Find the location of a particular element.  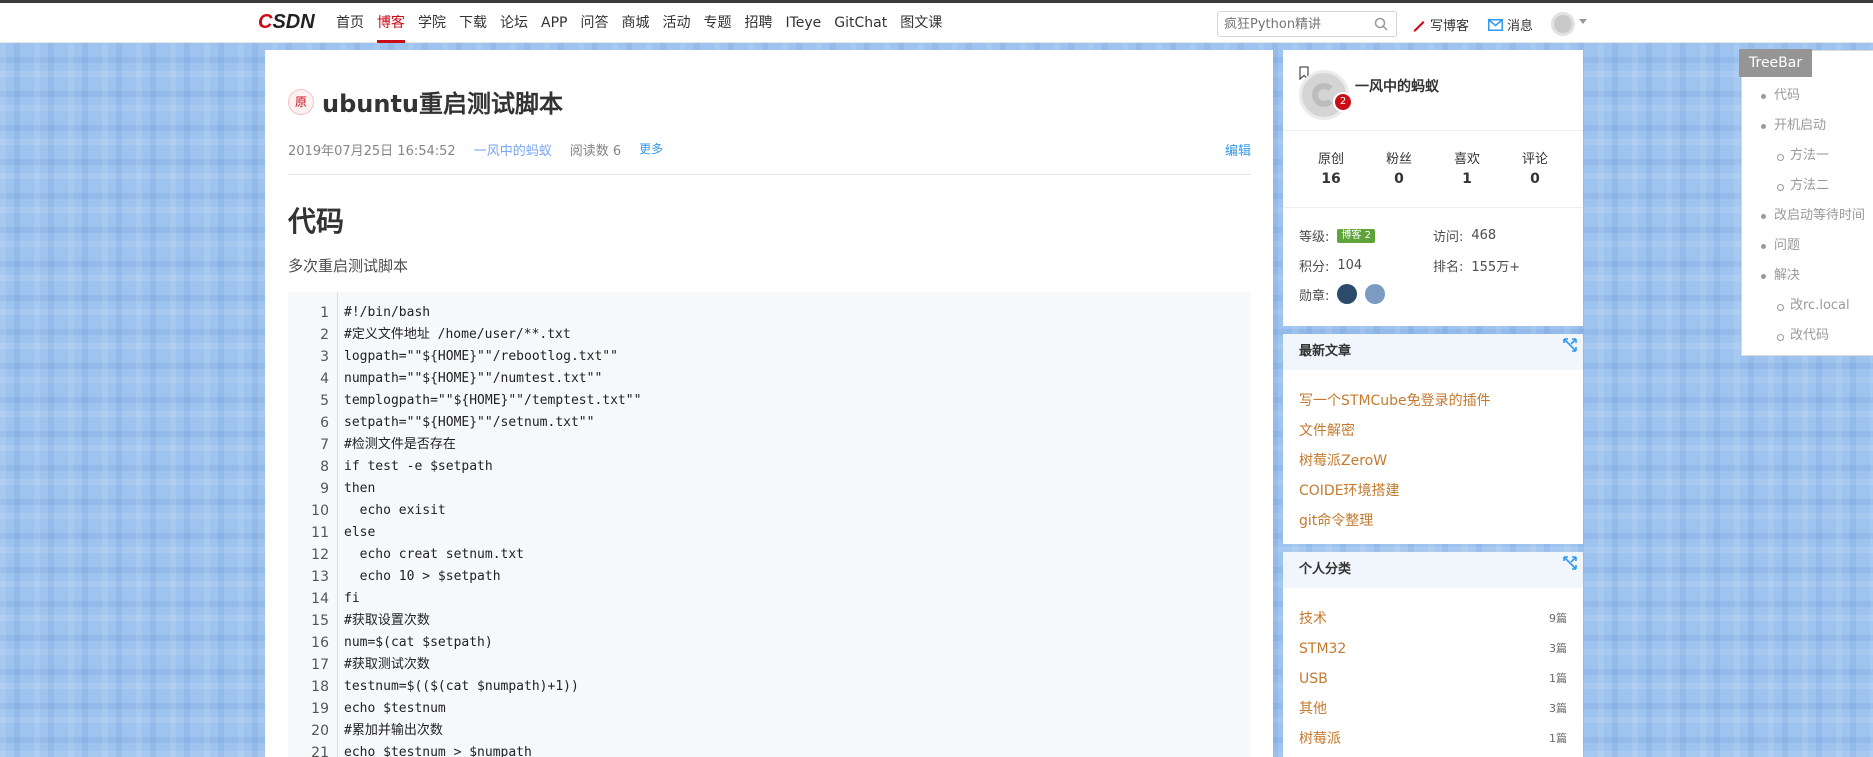

stat-item: 粉丝 0 is located at coordinates (1399, 167).